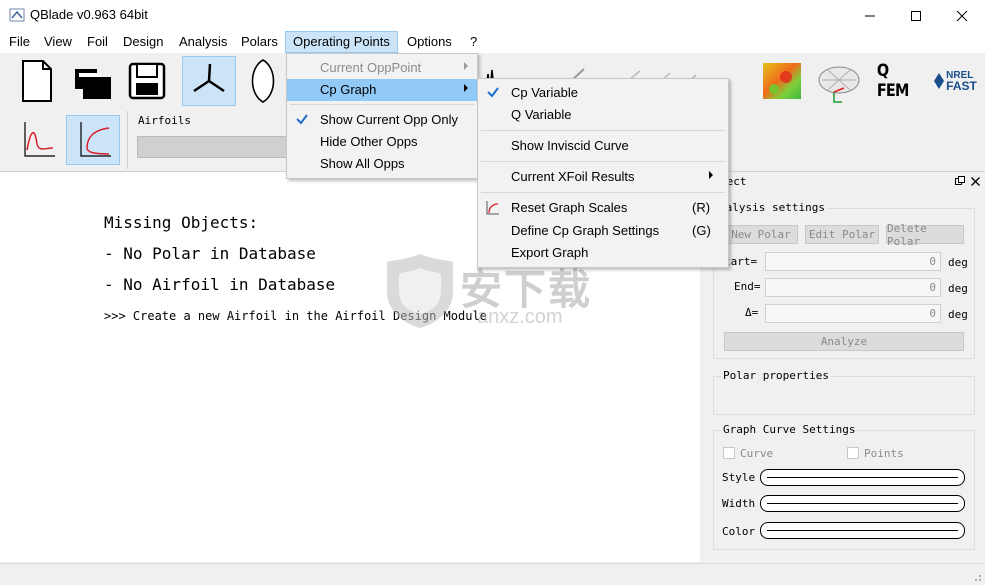 This screenshot has width=985, height=585. I want to click on graph-curve-settings-title: Graph Curve Settings, so click(789, 429).